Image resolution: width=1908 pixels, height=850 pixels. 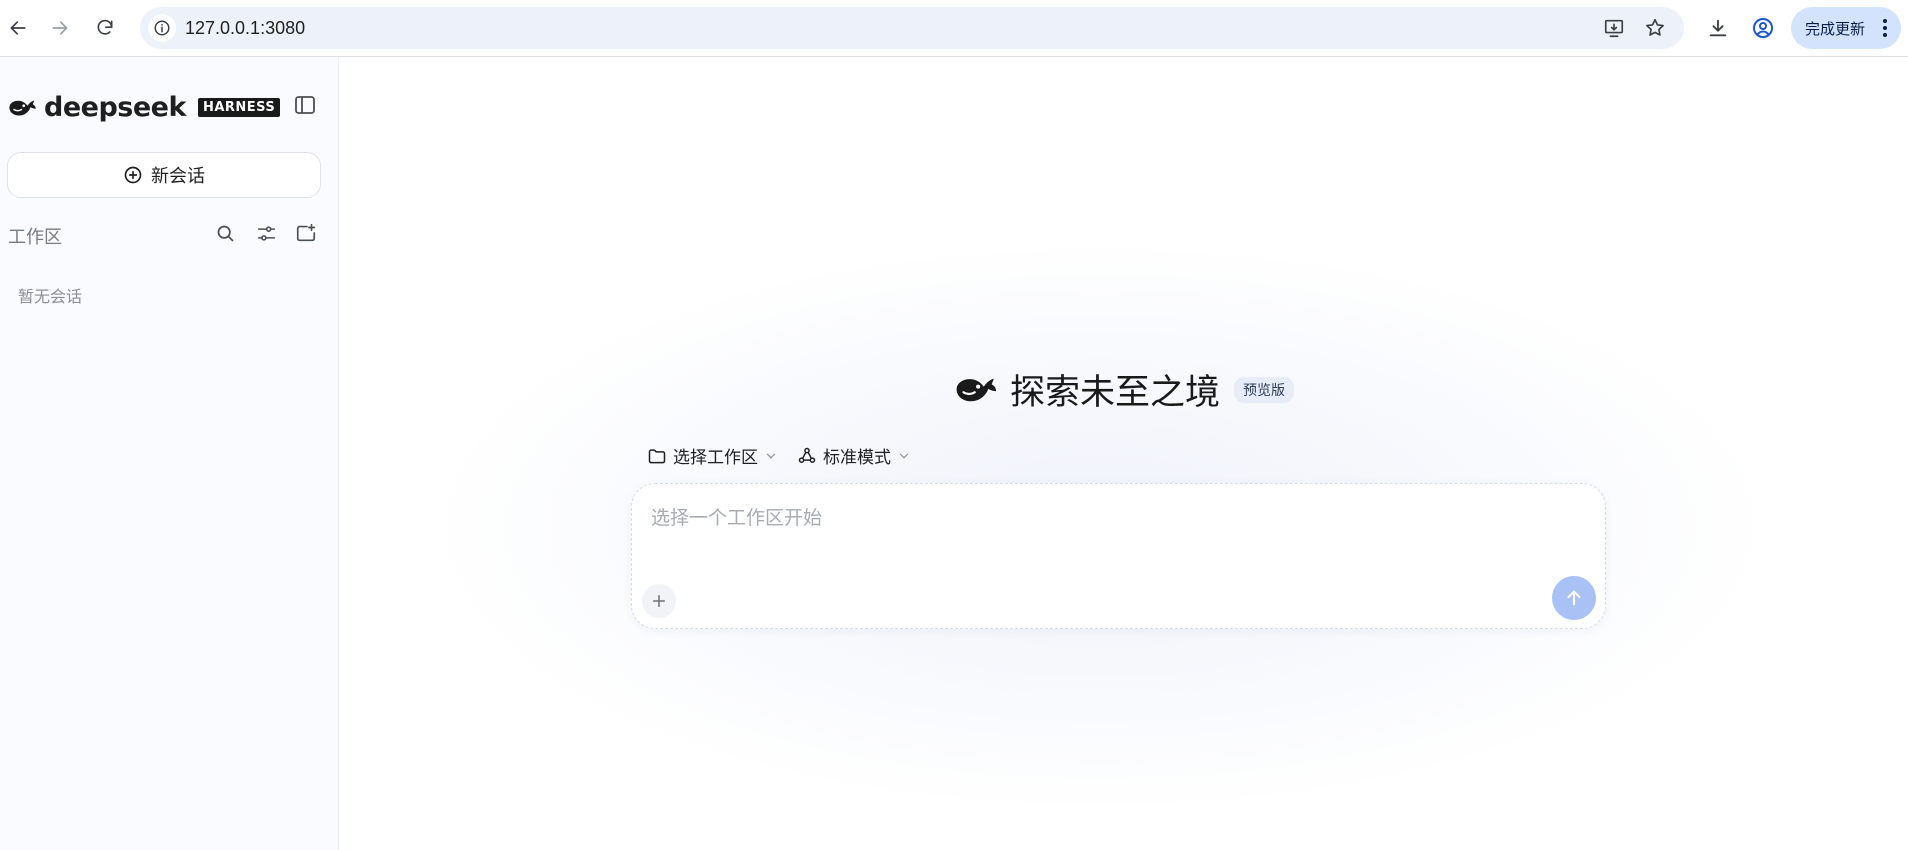 I want to click on folder-plus-icon, so click(x=306, y=232).